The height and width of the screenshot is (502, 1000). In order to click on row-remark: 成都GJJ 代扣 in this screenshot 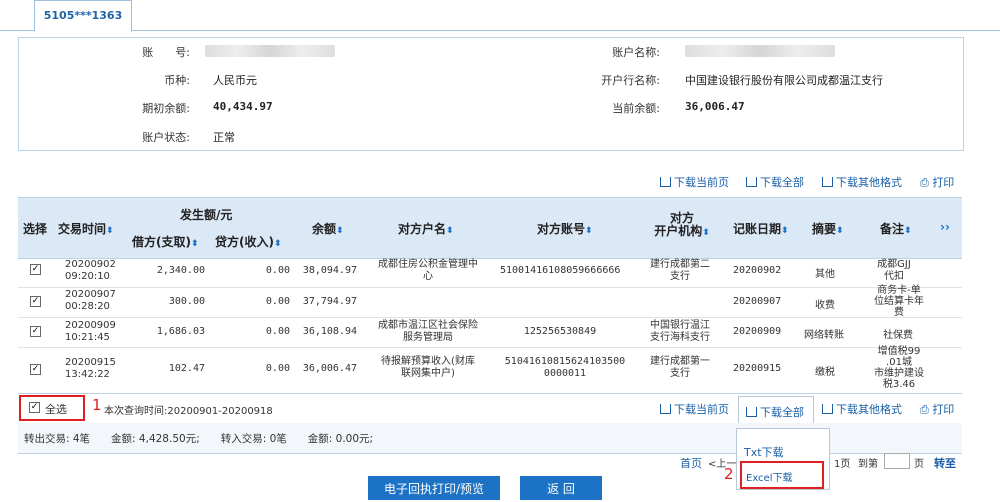, I will do `click(894, 270)`.